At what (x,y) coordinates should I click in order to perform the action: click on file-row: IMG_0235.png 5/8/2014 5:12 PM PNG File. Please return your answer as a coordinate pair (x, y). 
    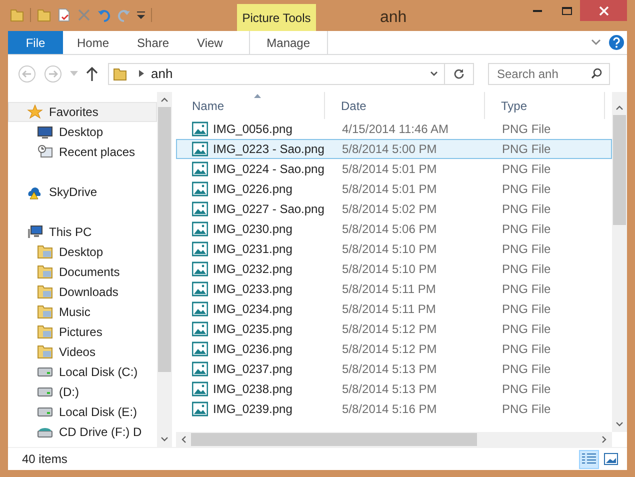
    Looking at the image, I should click on (394, 329).